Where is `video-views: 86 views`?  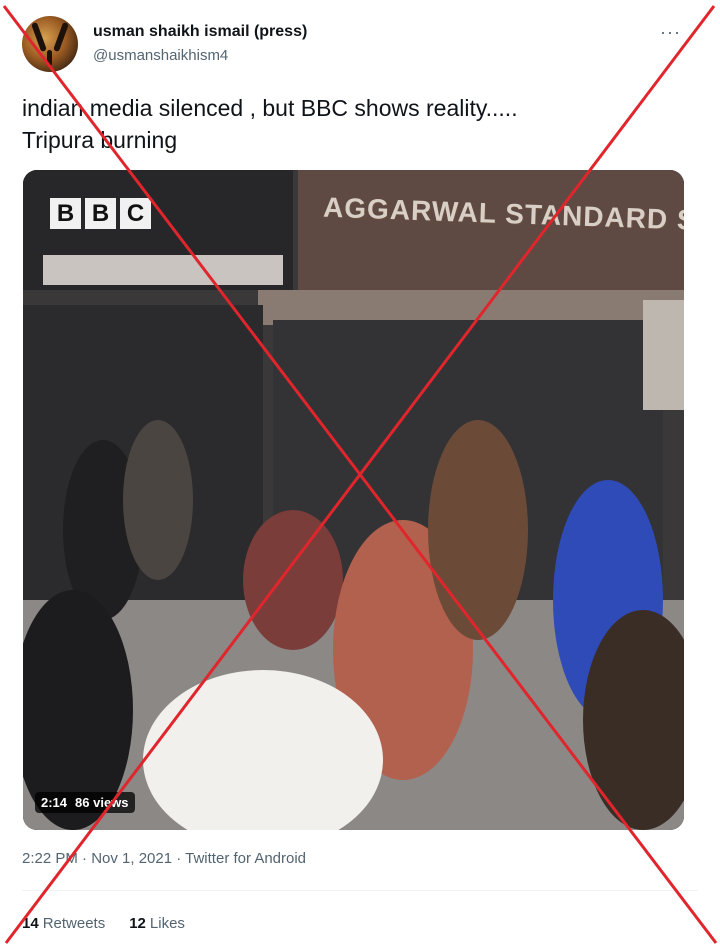
video-views: 86 views is located at coordinates (102, 802).